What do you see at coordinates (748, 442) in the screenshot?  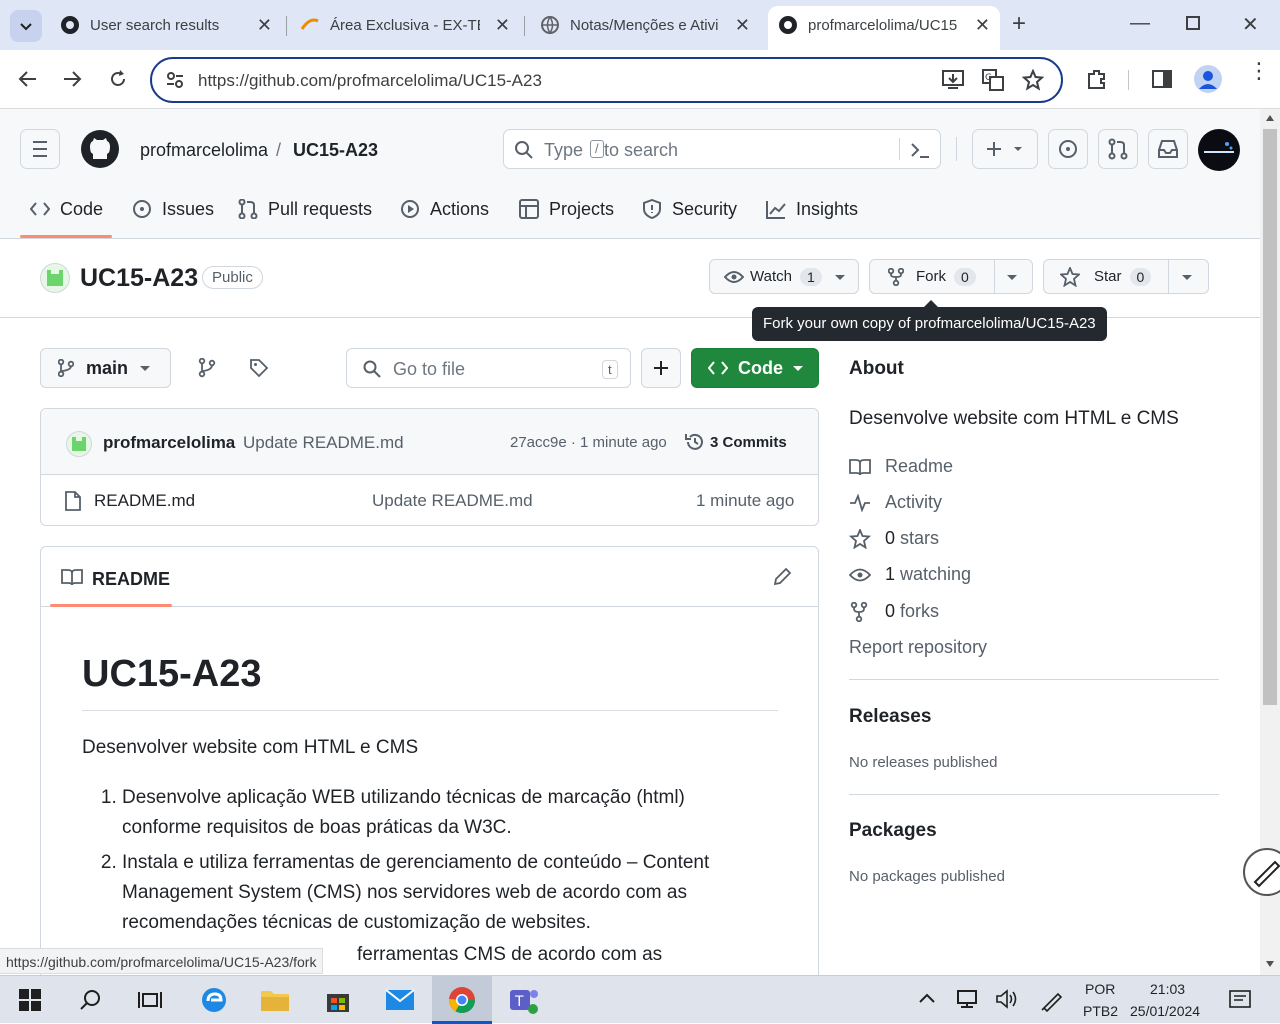 I see `commits-link: 3 Commits` at bounding box center [748, 442].